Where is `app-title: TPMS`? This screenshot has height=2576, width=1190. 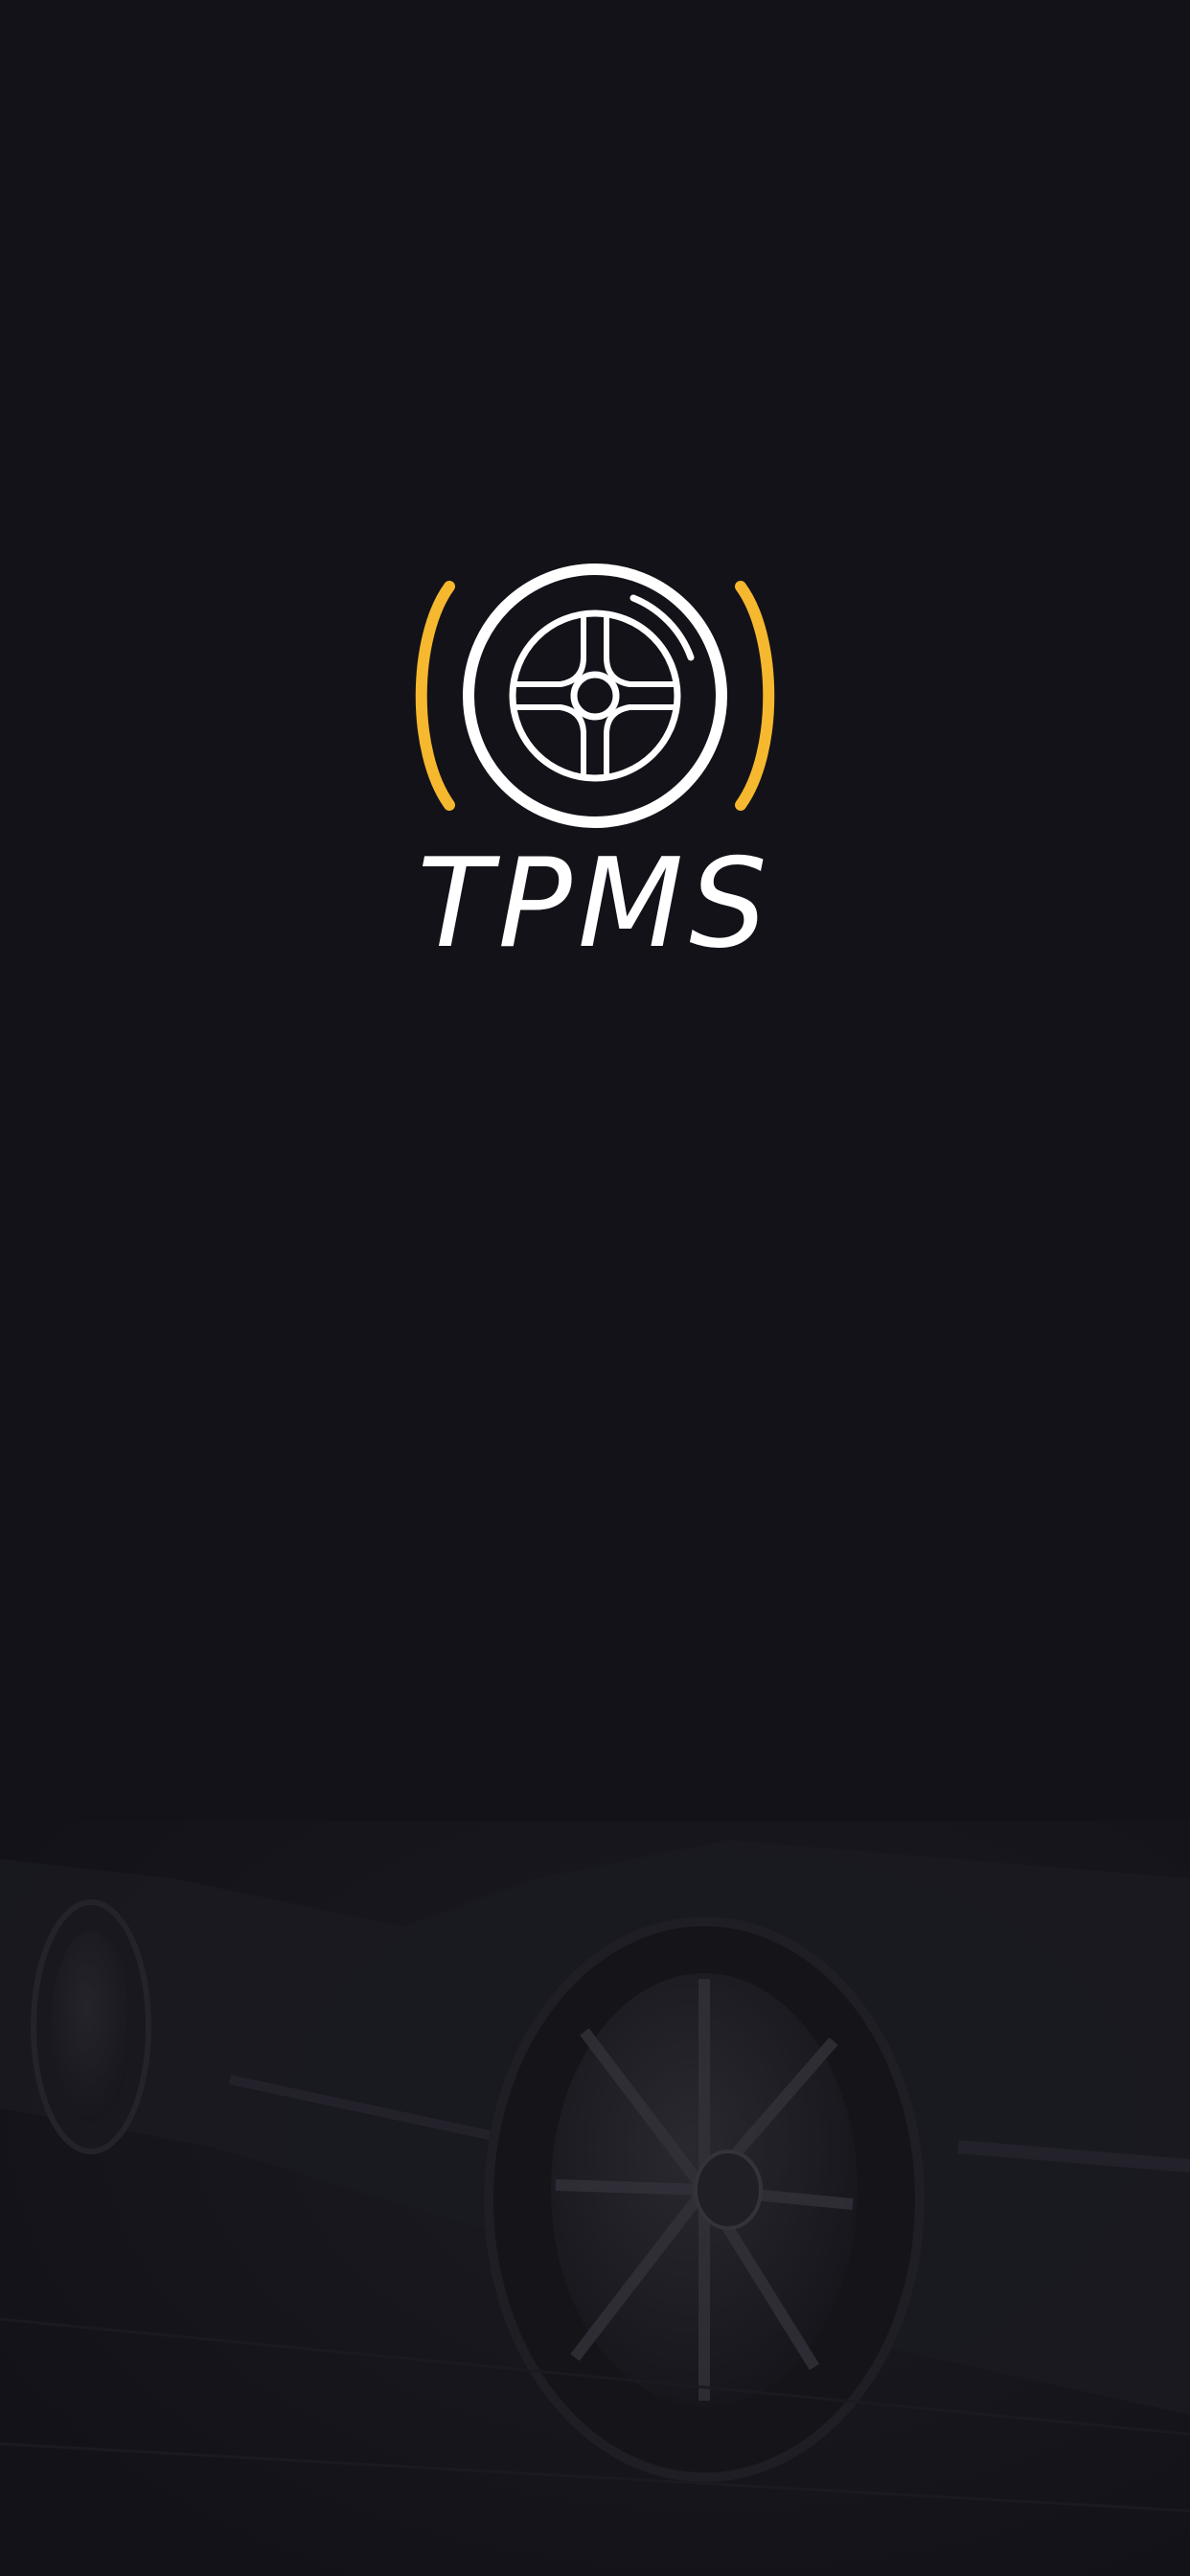 app-title: TPMS is located at coordinates (595, 904).